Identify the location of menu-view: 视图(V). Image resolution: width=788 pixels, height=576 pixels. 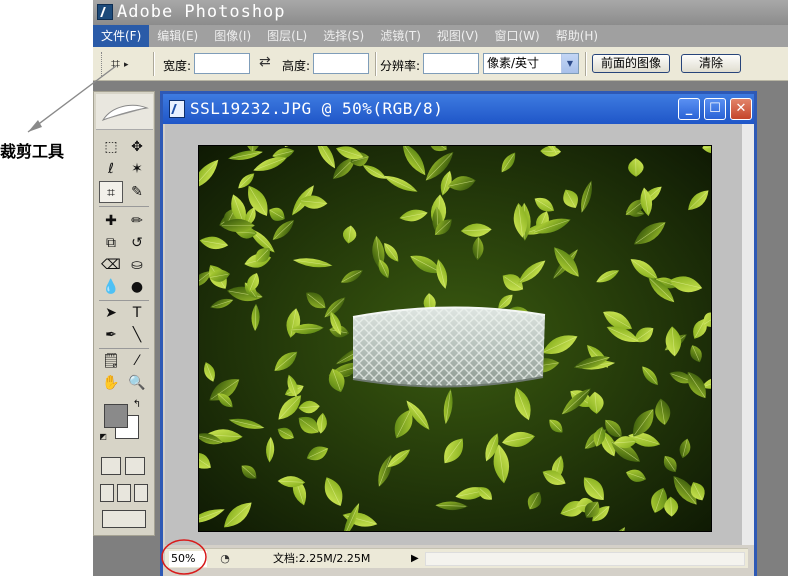
(458, 36).